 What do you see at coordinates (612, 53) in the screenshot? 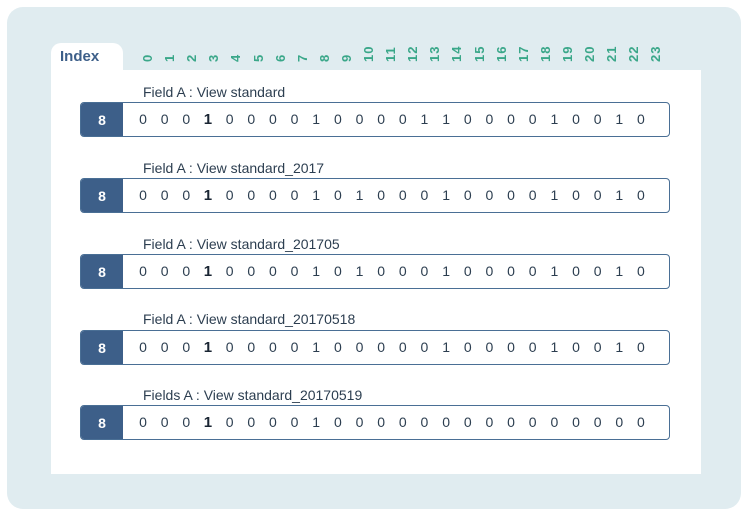
I see `column-index-21: 21` at bounding box center [612, 53].